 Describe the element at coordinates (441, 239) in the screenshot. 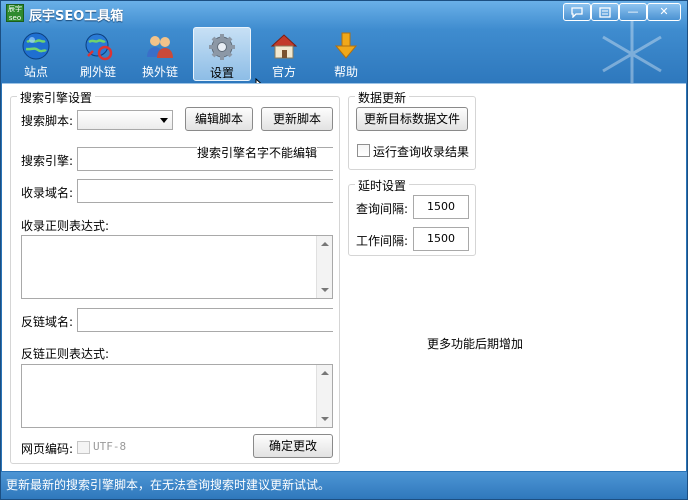

I see `work-interval-field: 1500` at that location.